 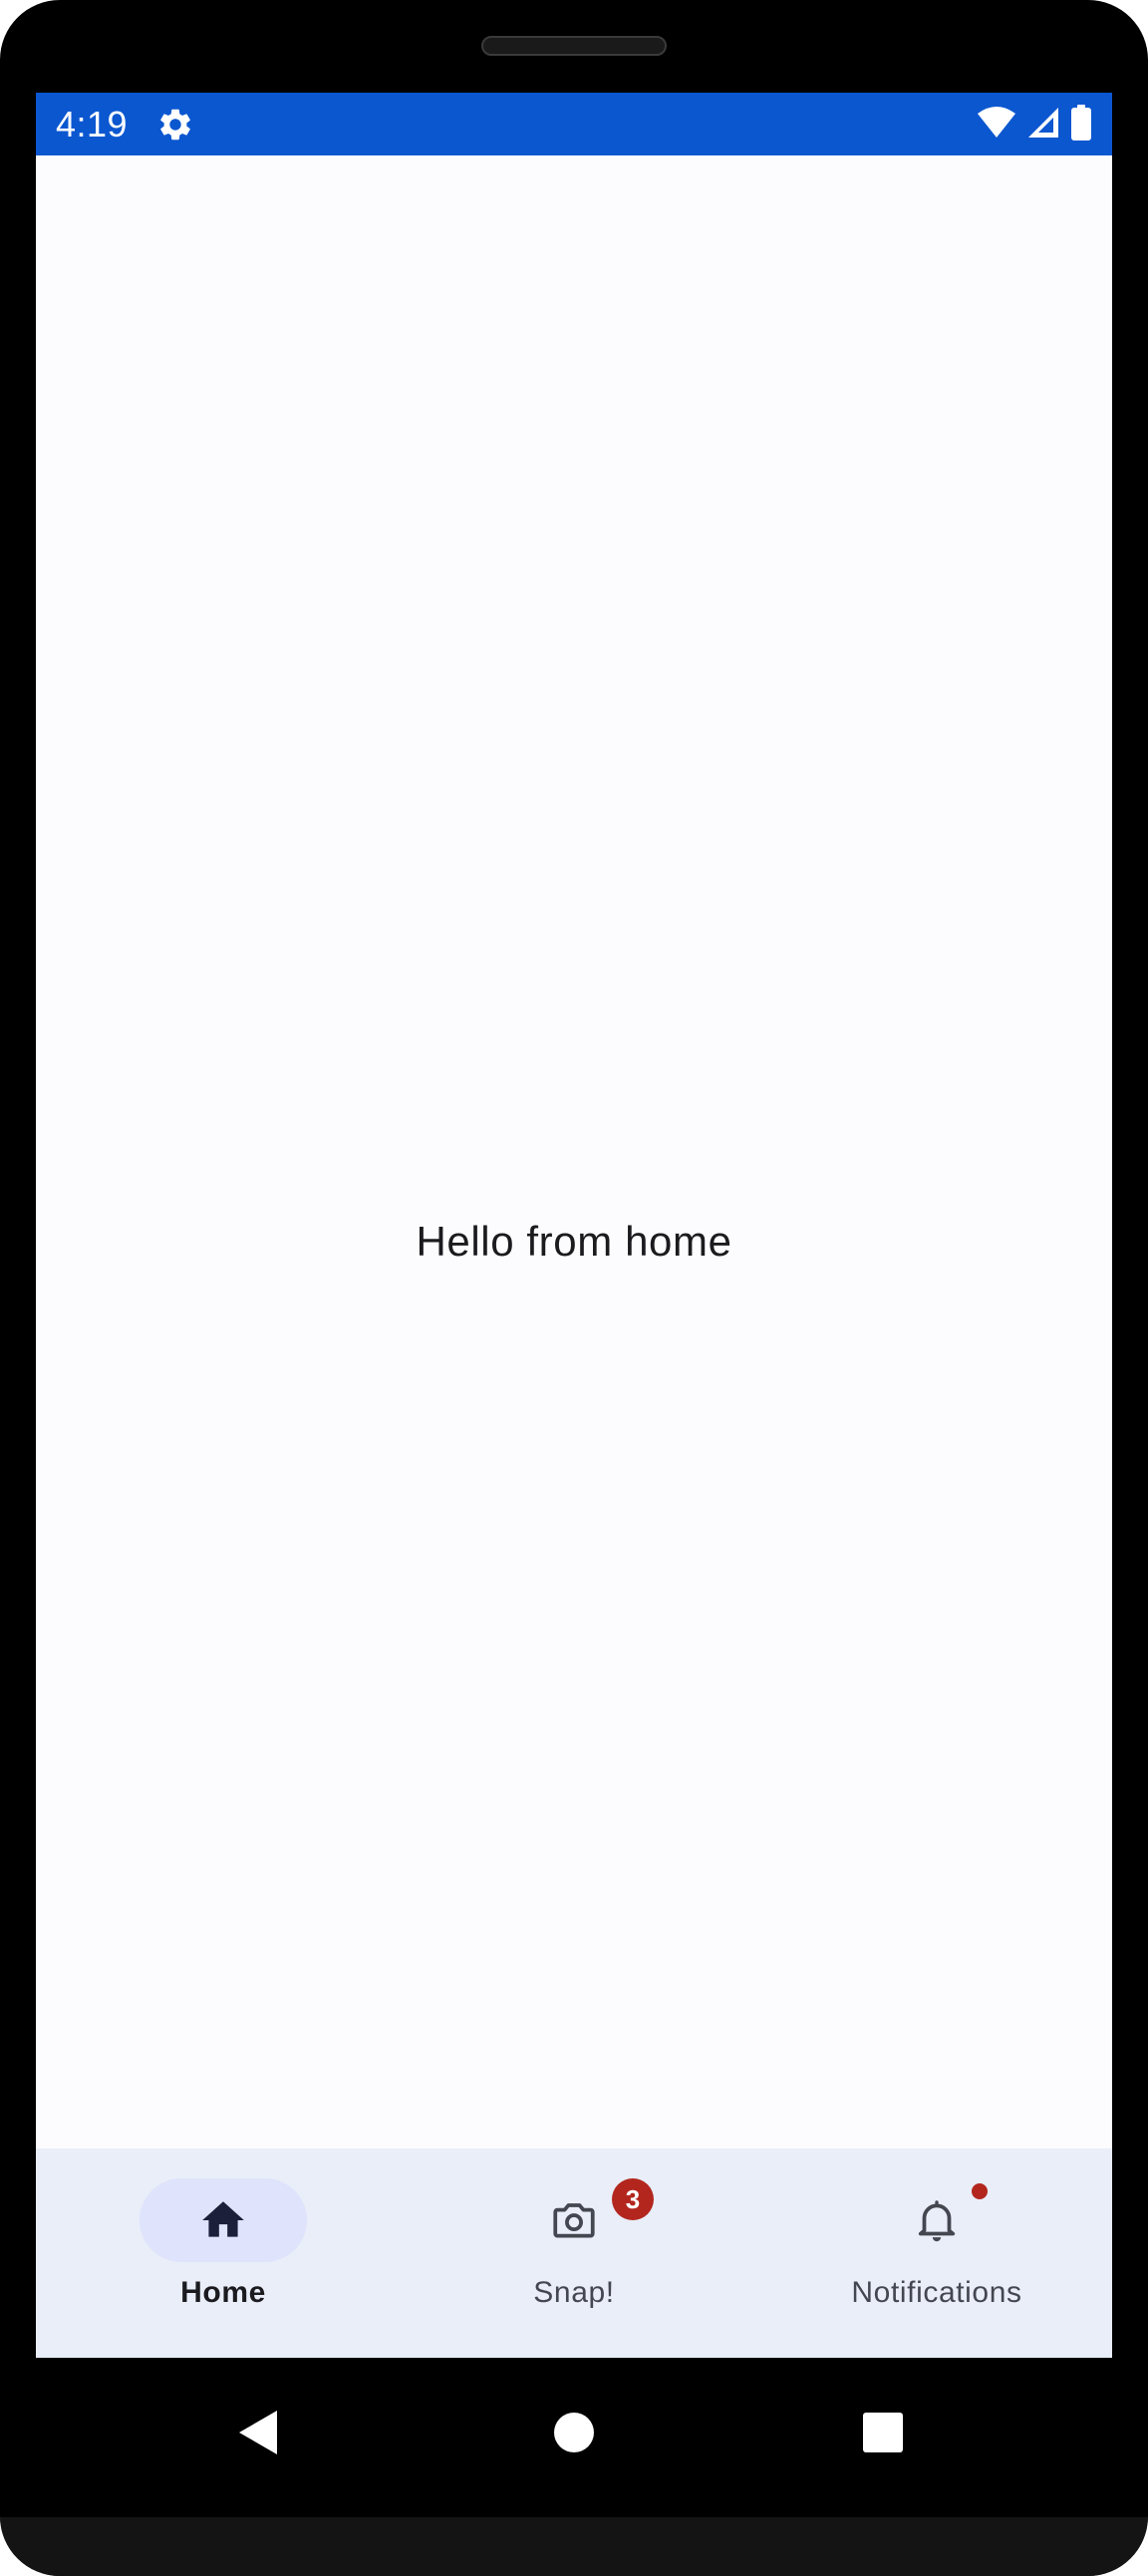 I want to click on nav-label-home: Home, so click(x=223, y=2292).